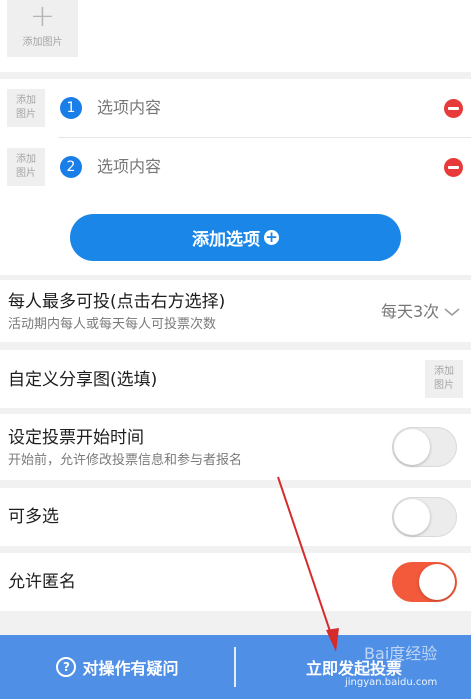  I want to click on multi-select-toggle, so click(424, 517).